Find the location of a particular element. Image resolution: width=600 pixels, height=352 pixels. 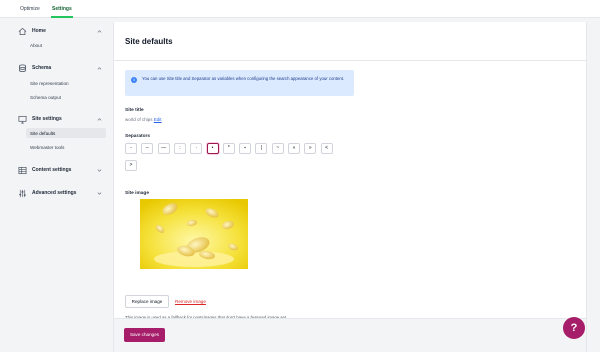

potato-chips-image is located at coordinates (194, 234).